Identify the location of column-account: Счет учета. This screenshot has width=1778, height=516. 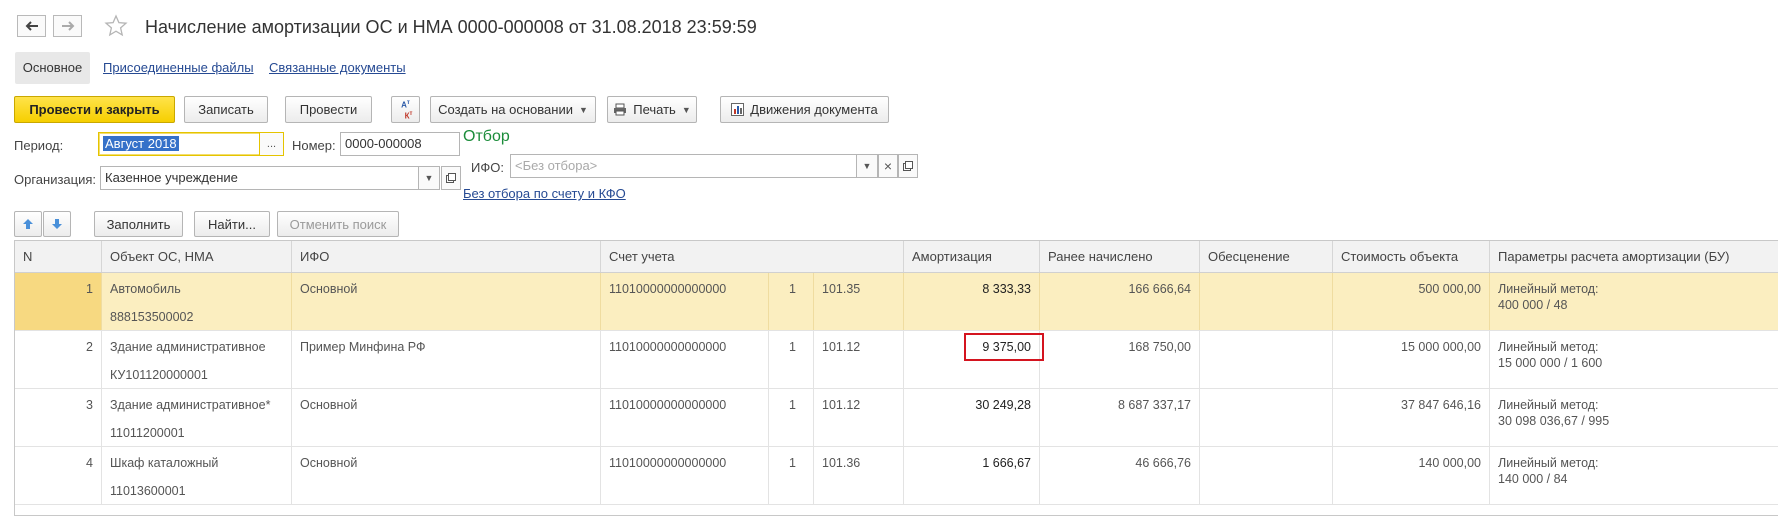
(752, 256).